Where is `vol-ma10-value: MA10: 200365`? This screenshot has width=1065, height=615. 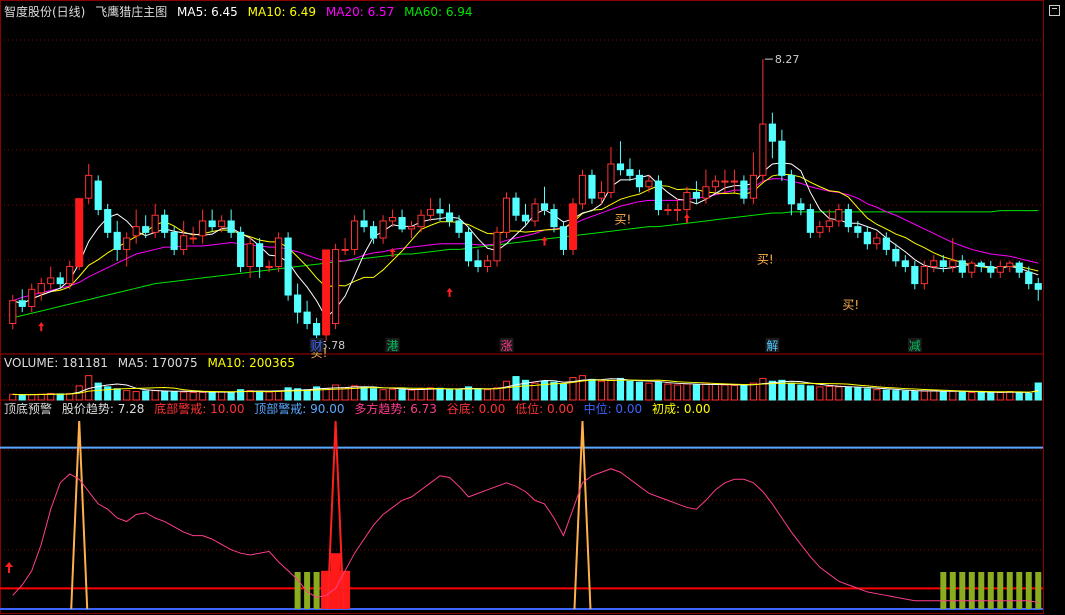
vol-ma10-value: MA10: 200365 is located at coordinates (251, 363).